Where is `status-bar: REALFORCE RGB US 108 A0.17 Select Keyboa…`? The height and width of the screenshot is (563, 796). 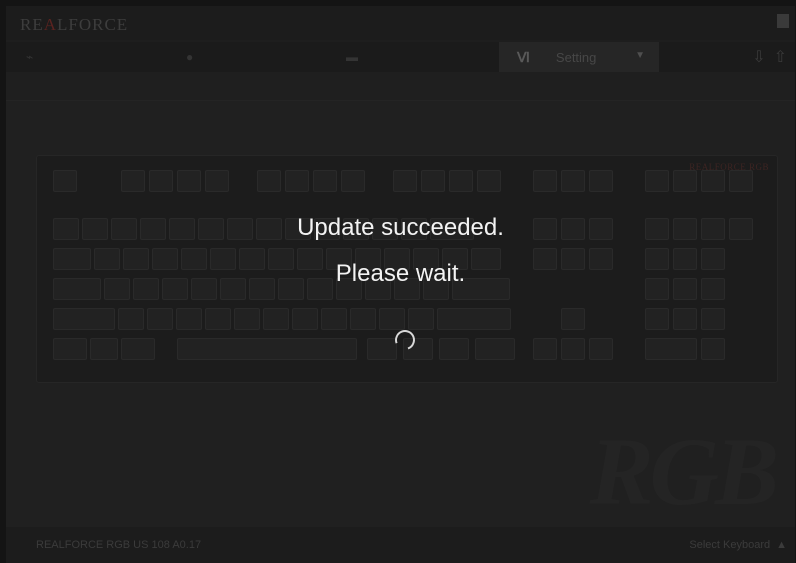 status-bar: REALFORCE RGB US 108 A0.17 Select Keyboa… is located at coordinates (400, 545).